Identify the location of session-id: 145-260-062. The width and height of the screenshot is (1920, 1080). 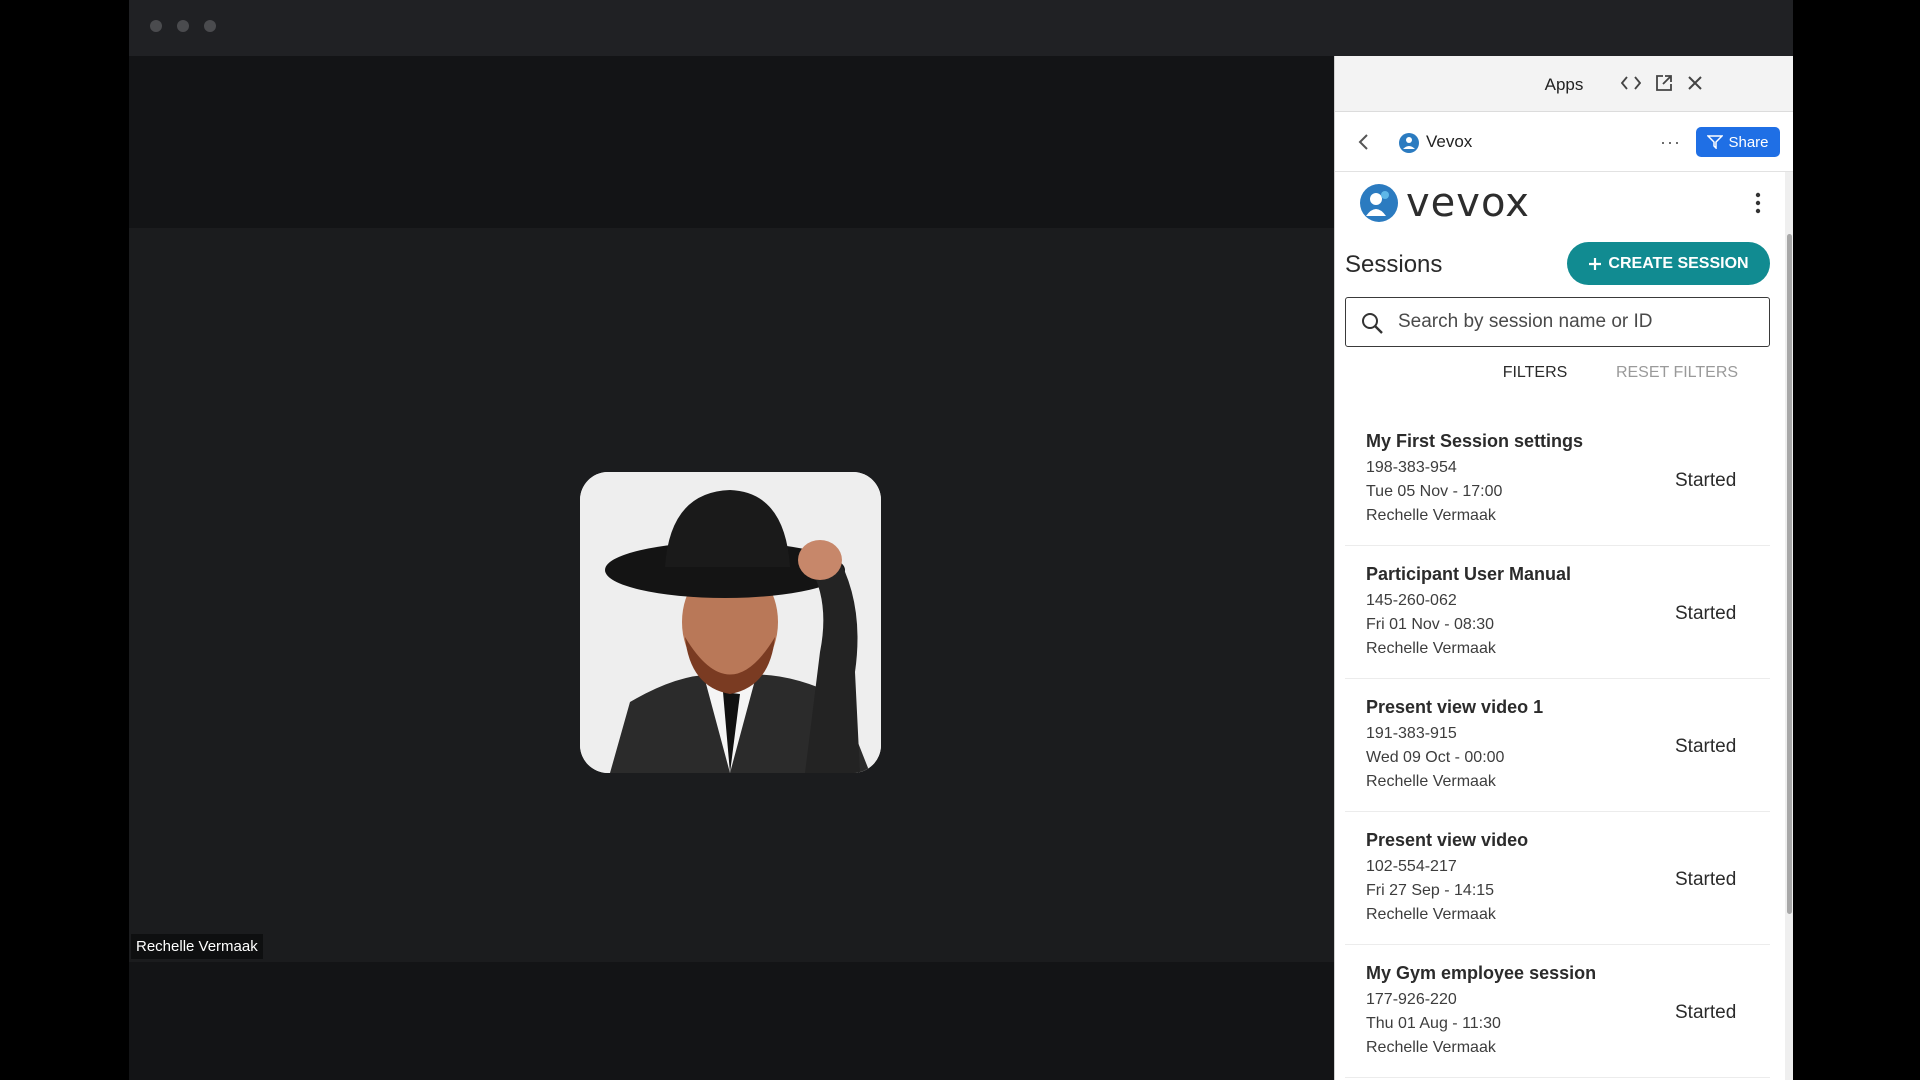
(1411, 600).